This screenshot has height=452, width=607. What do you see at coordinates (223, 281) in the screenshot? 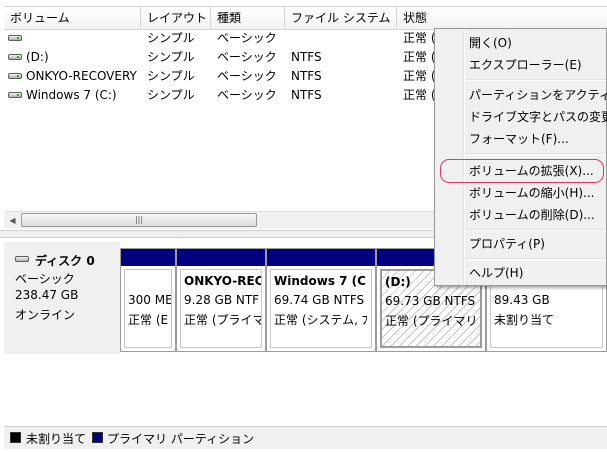
I see `partition-name: ONKYO-REC` at bounding box center [223, 281].